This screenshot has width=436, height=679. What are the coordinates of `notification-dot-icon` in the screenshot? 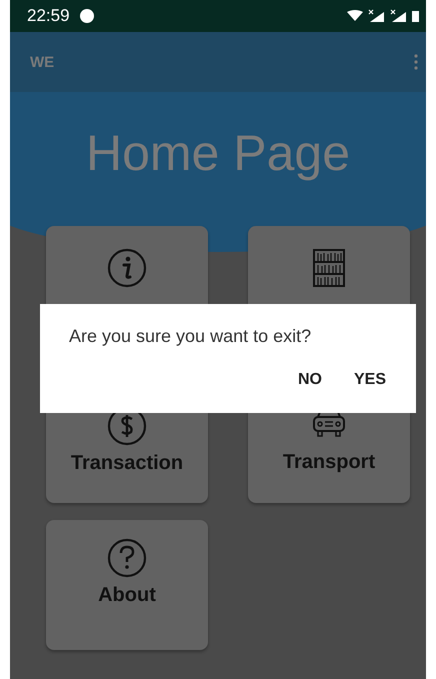 It's located at (87, 16).